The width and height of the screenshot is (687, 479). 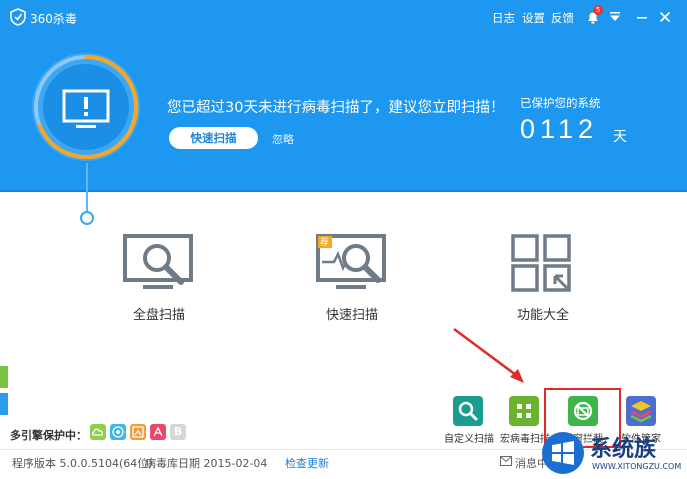 What do you see at coordinates (213, 138) in the screenshot?
I see `quick-scan-button: 快速扫描` at bounding box center [213, 138].